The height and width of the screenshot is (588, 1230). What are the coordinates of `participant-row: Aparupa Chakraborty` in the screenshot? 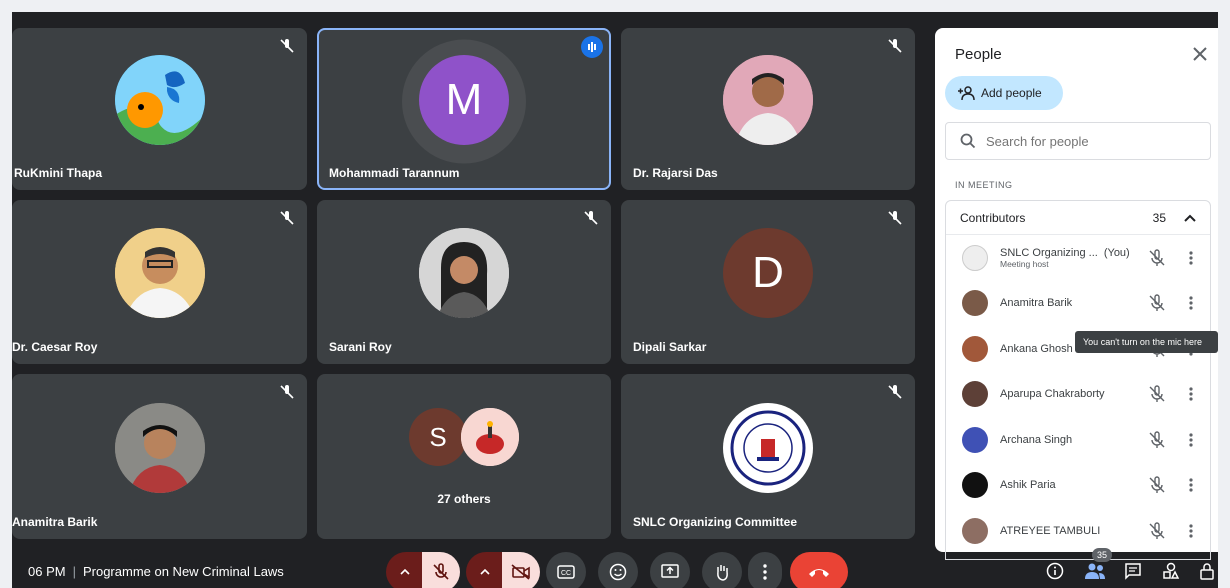 It's located at (1078, 395).